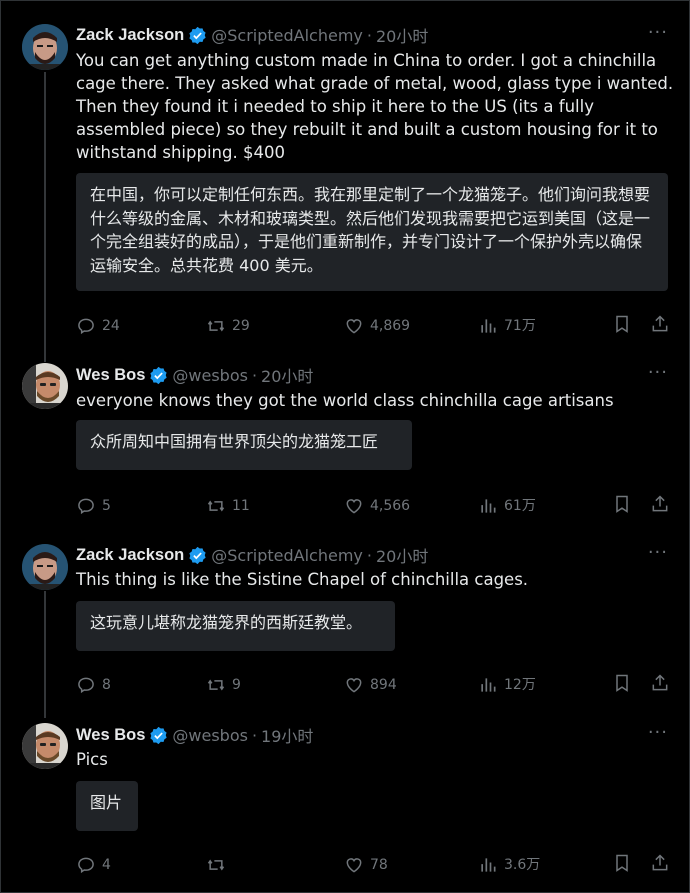 The image size is (690, 893). What do you see at coordinates (390, 506) in the screenshot?
I see `like-count: 4,566` at bounding box center [390, 506].